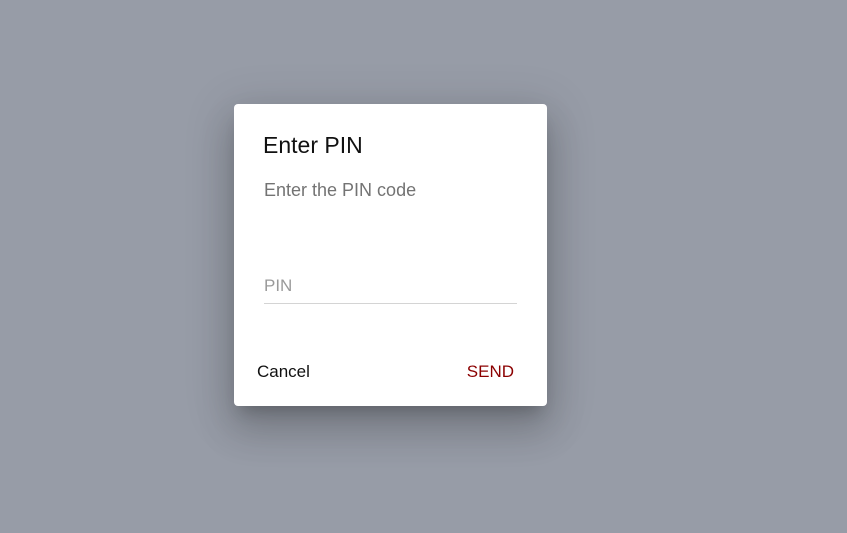 This screenshot has height=533, width=847. I want to click on send-button: SEND, so click(490, 372).